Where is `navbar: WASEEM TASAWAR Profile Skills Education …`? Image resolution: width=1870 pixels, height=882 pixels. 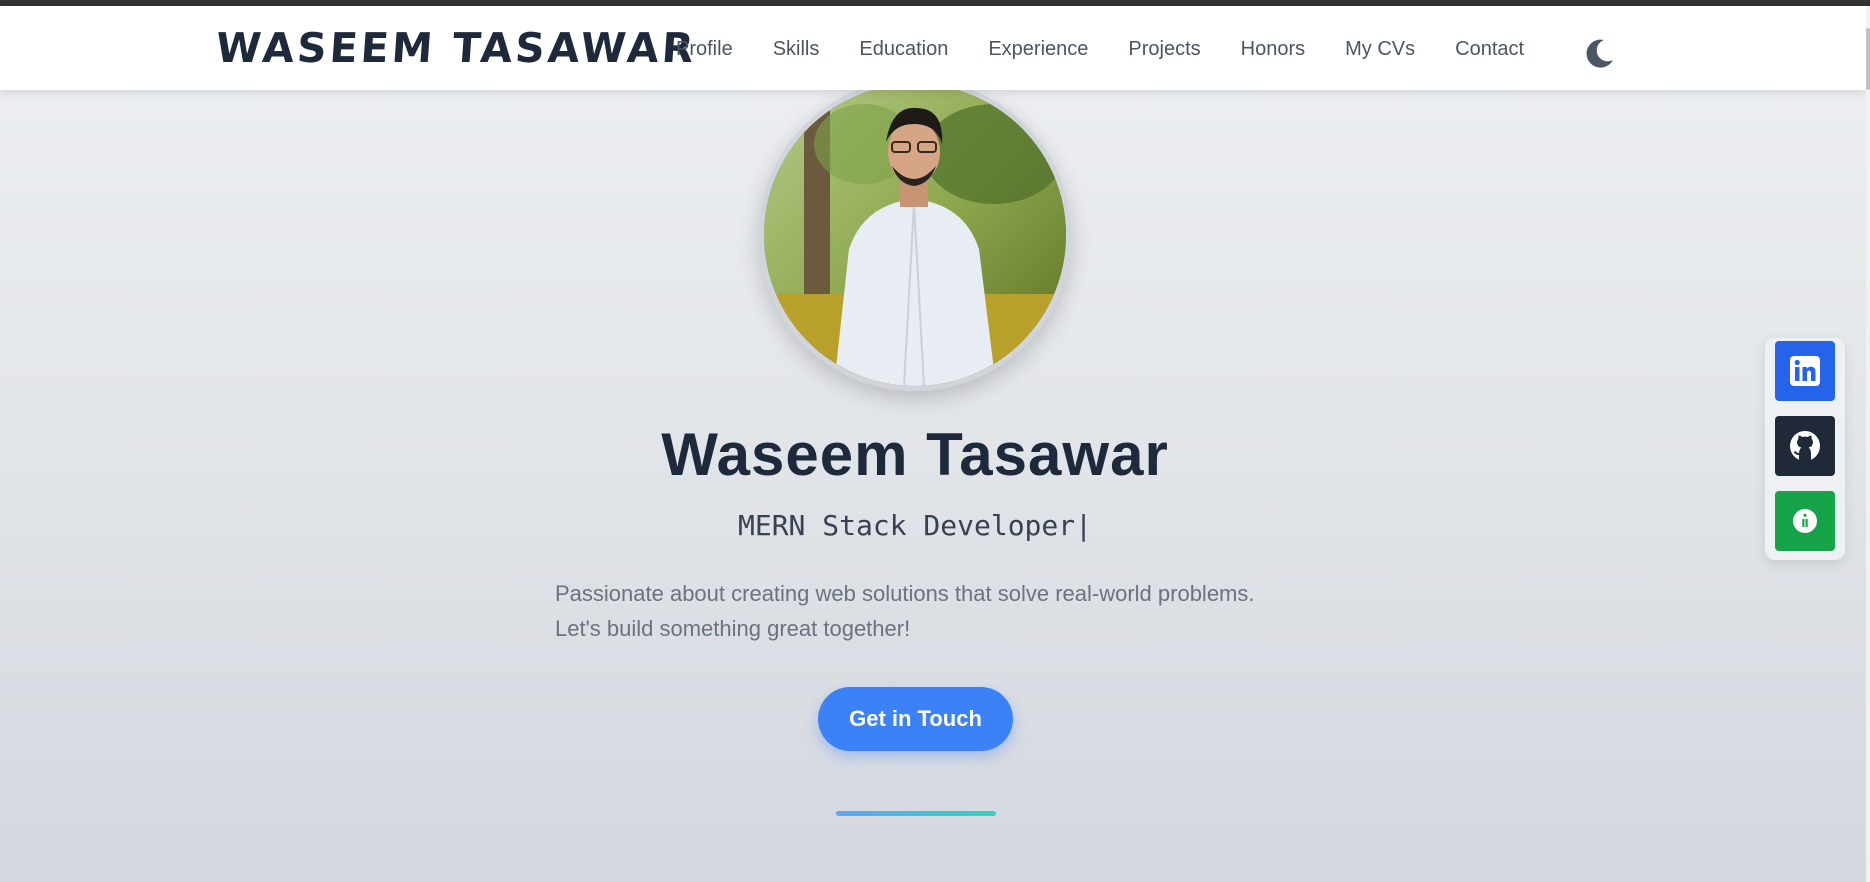
navbar: WASEEM TASAWAR Profile Skills Education … is located at coordinates (933, 48).